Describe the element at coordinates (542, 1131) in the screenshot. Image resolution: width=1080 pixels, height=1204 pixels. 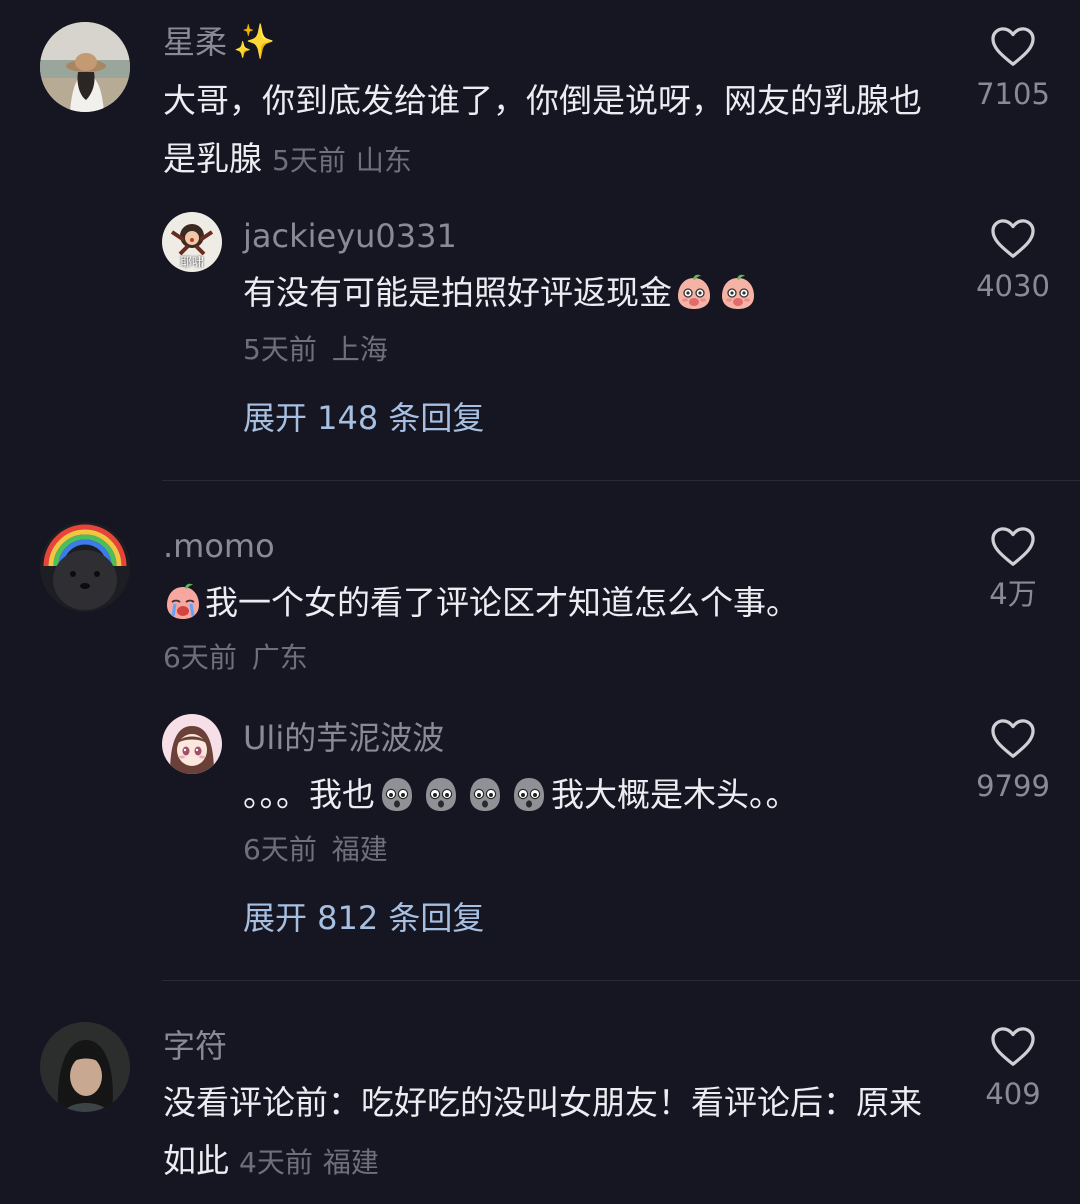
I see `comment-text: 没看评论前：吃好吃的没叫女朋友！看评论后：原来如此 4天前 福建` at that location.